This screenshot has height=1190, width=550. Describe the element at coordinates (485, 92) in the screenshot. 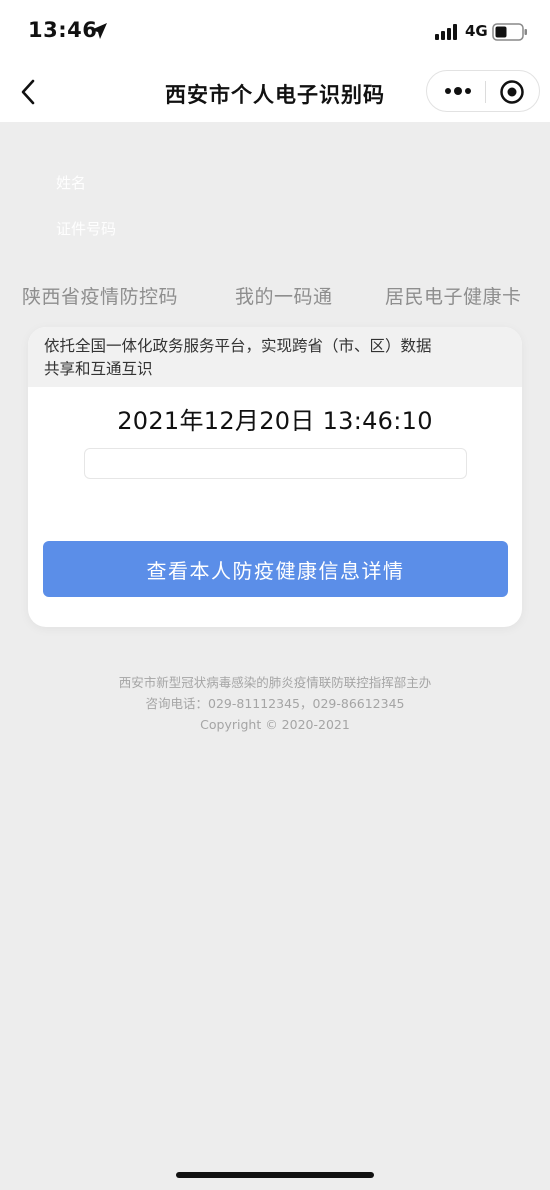

I see `capsule-divider` at that location.